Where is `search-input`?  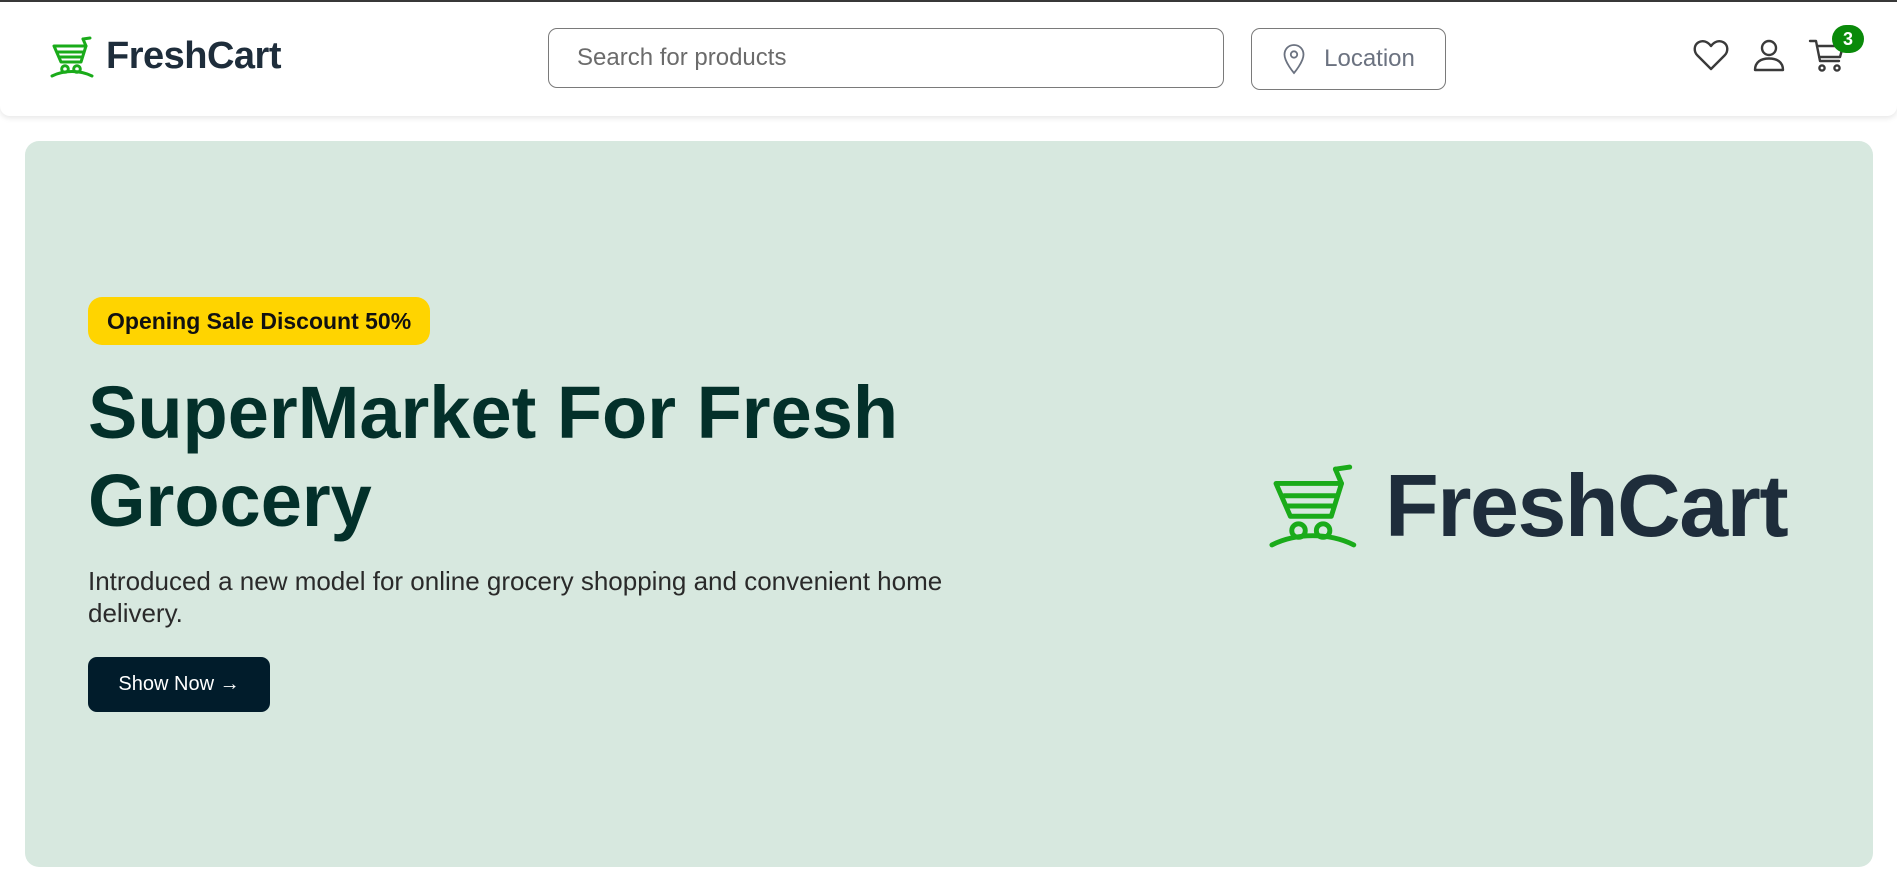 search-input is located at coordinates (899, 58).